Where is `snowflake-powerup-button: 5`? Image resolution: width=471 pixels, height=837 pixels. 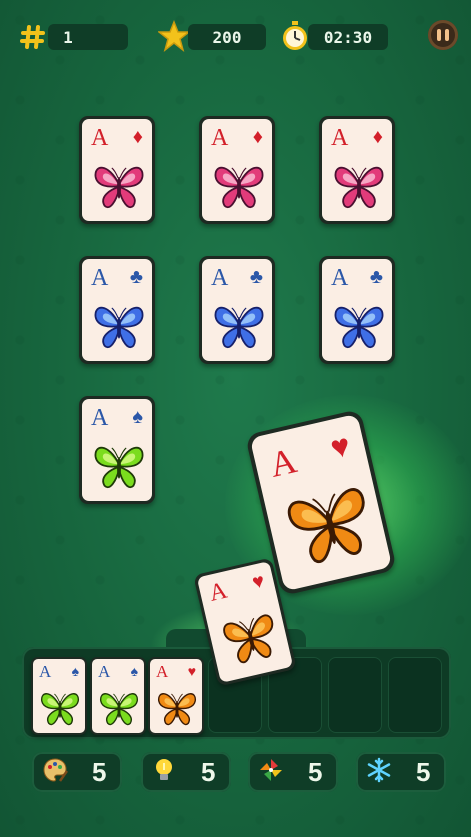
snowflake-powerup-button: 5 is located at coordinates (401, 772).